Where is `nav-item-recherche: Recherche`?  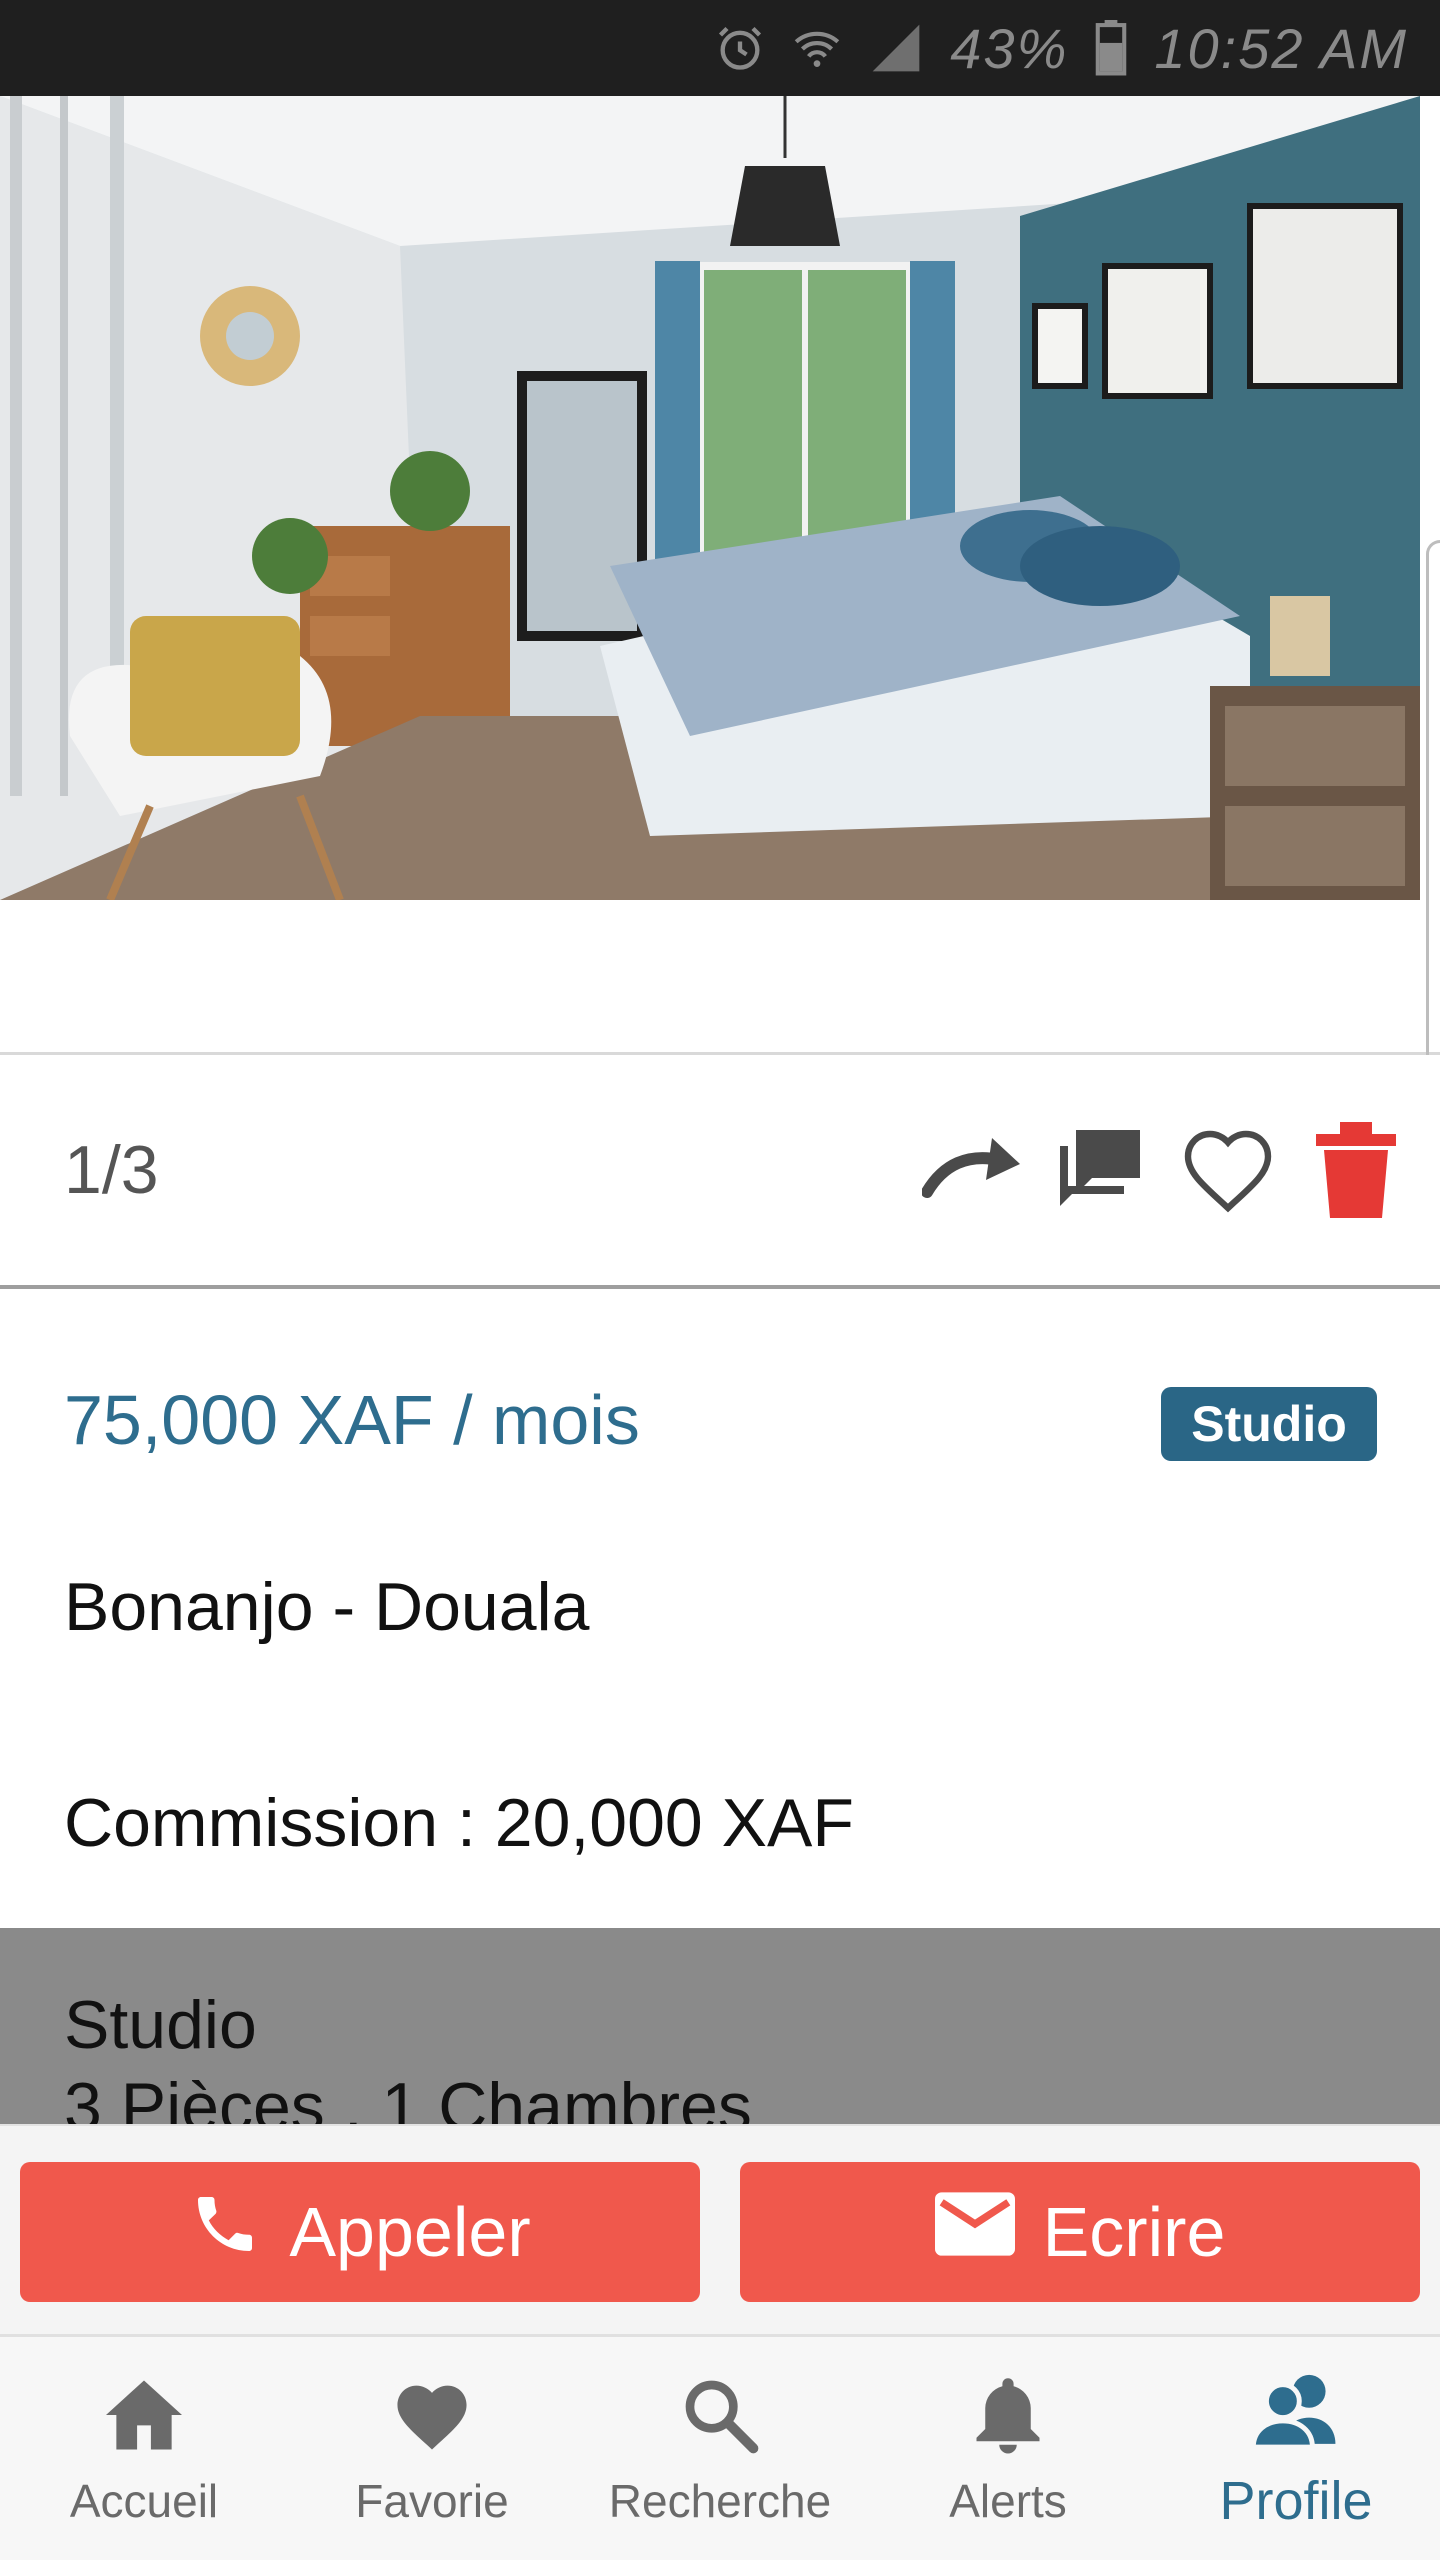 nav-item-recherche: Recherche is located at coordinates (720, 2448).